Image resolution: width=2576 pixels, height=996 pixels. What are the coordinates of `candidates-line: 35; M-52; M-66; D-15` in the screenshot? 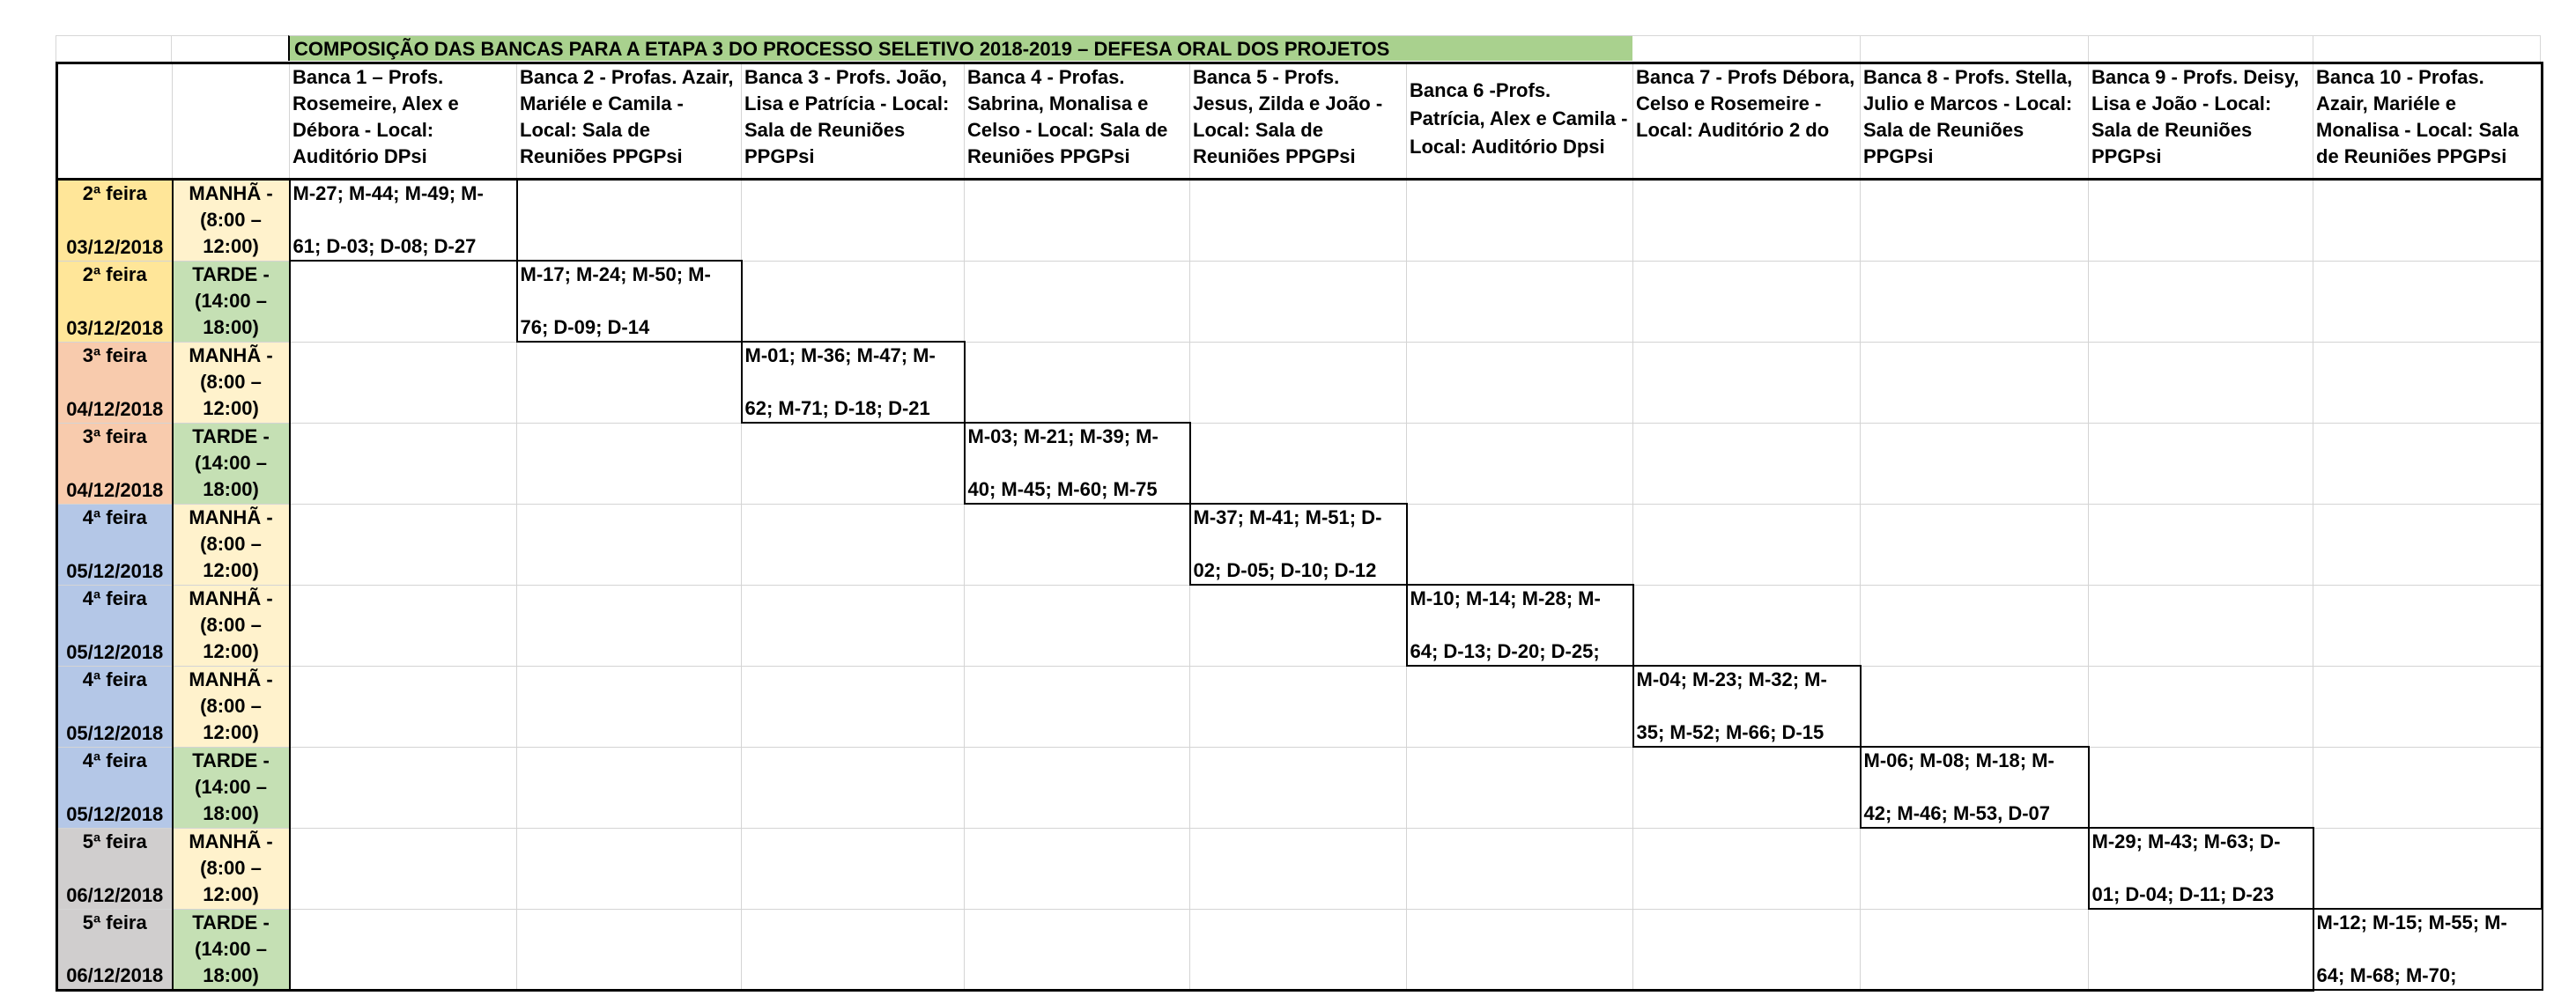 It's located at (1731, 732).